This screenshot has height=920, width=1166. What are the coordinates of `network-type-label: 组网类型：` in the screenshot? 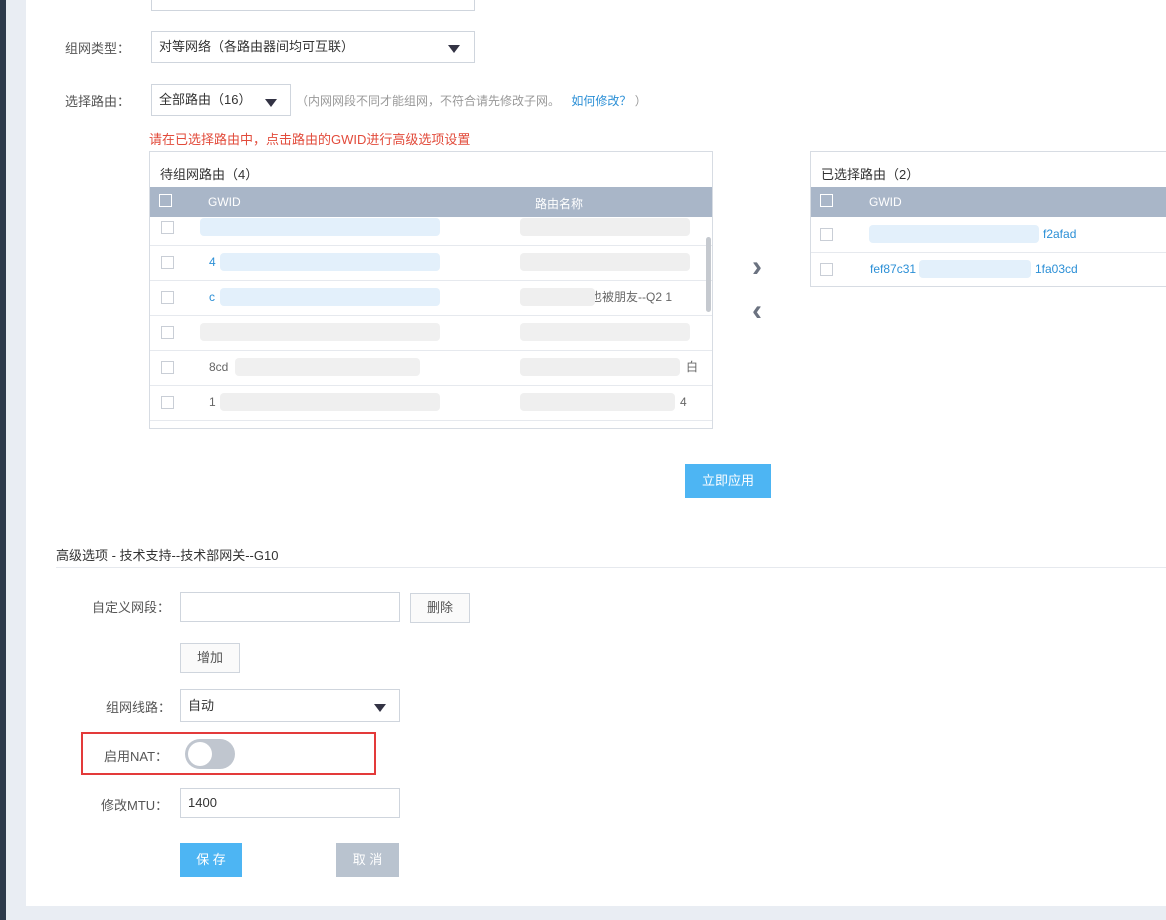 It's located at (98, 48).